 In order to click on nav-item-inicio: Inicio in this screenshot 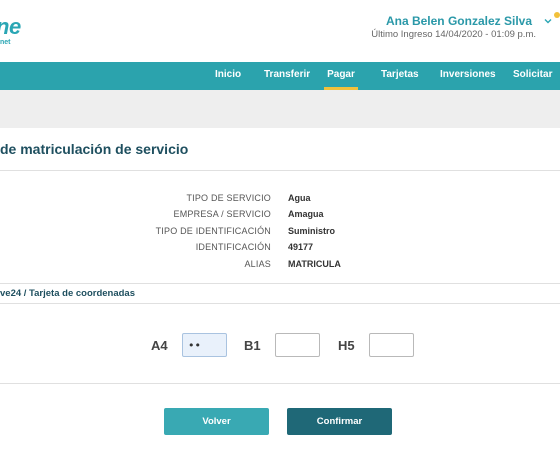, I will do `click(228, 76)`.